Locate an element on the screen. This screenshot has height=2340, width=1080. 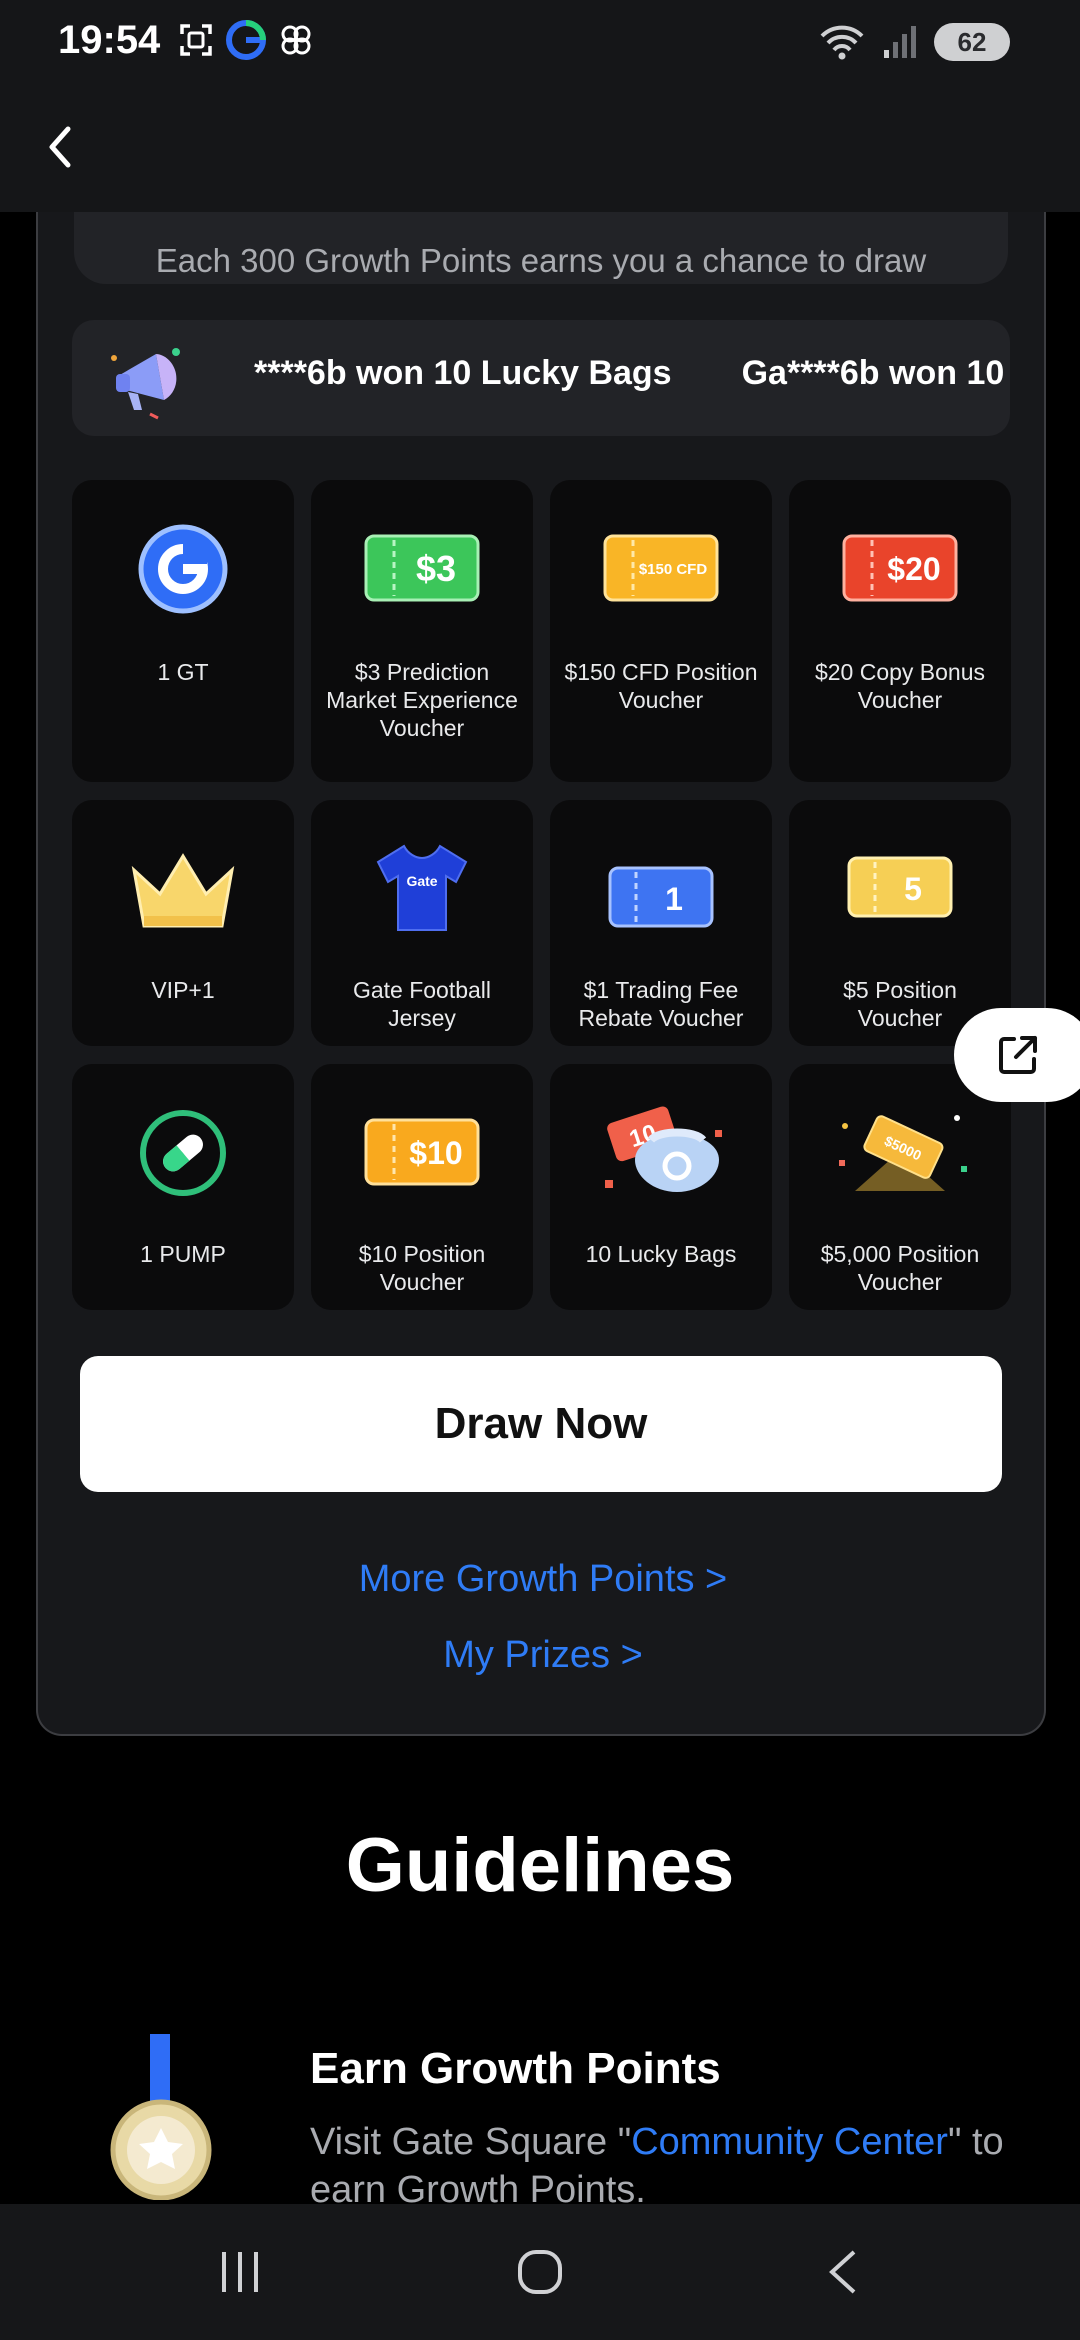
home-icon is located at coordinates (540, 2272).